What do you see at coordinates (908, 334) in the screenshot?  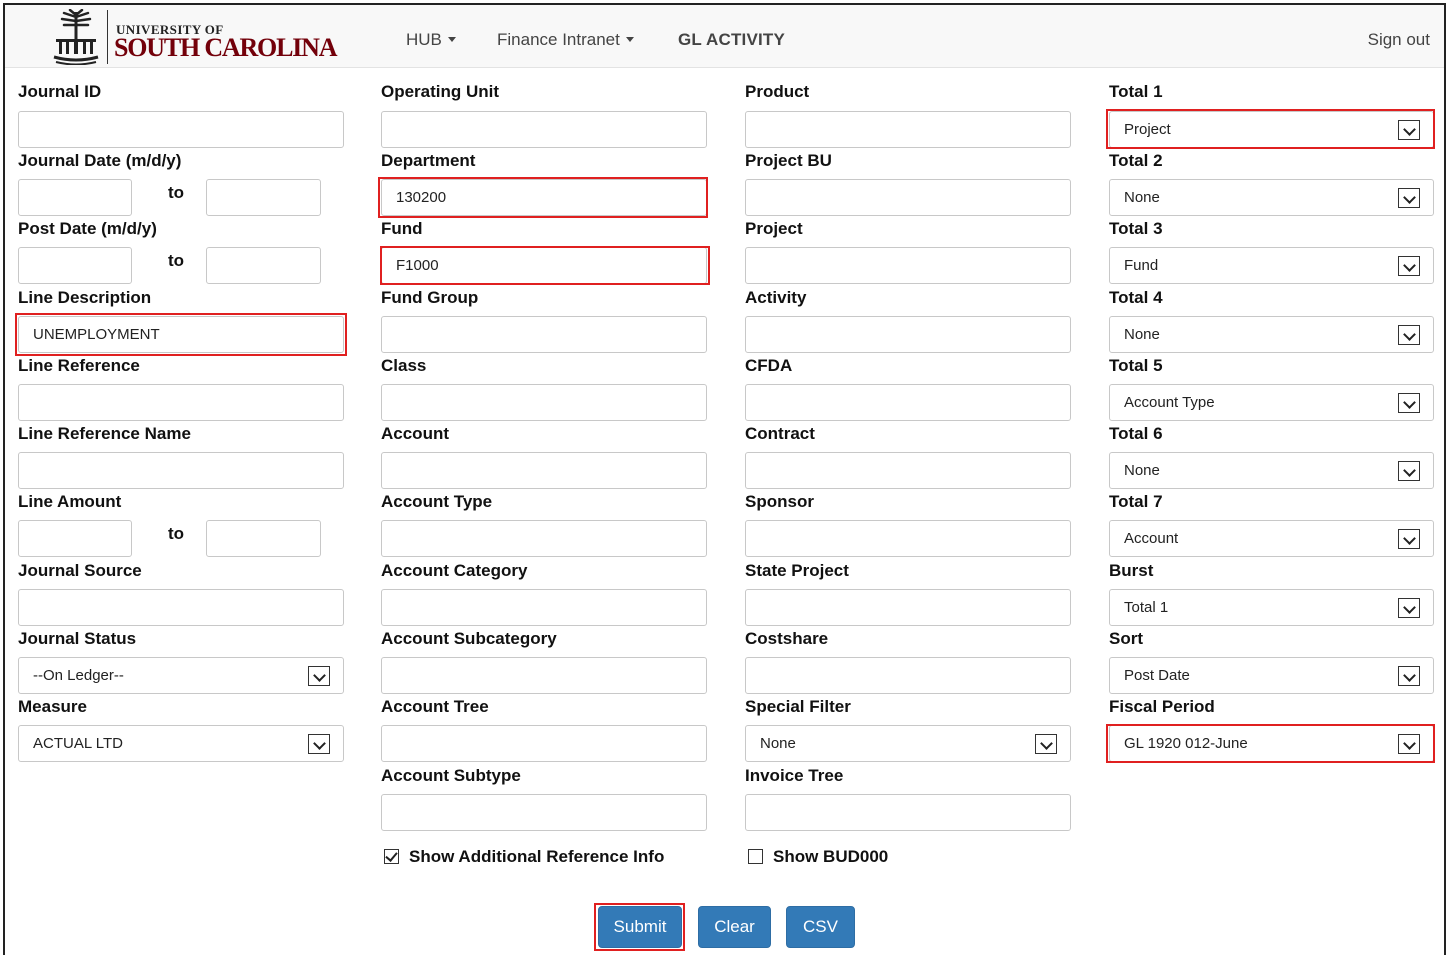 I see `activity-input` at bounding box center [908, 334].